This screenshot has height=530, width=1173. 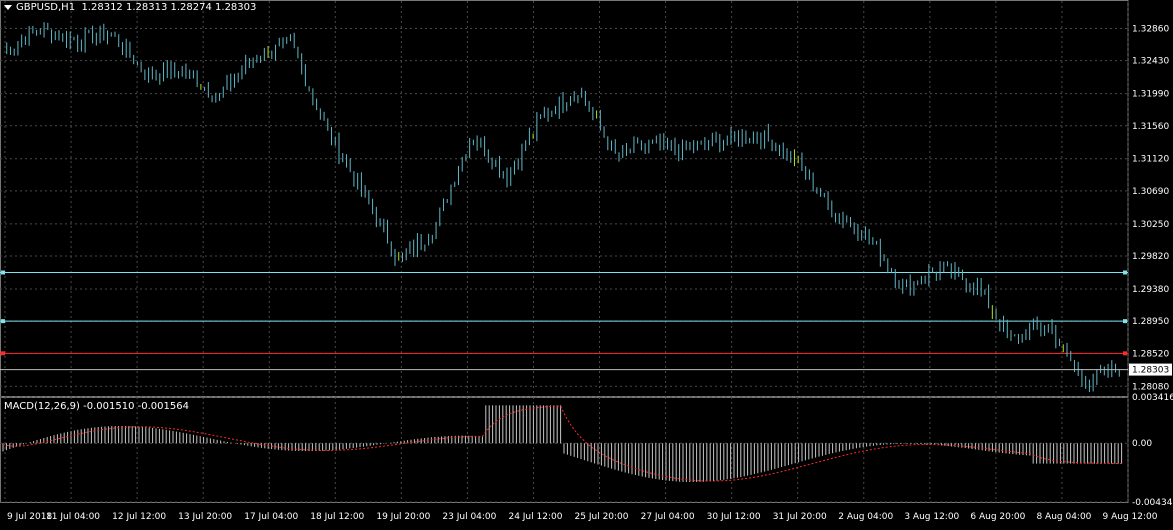 I want to click on y-tick-label: 1.28080, so click(x=1150, y=387).